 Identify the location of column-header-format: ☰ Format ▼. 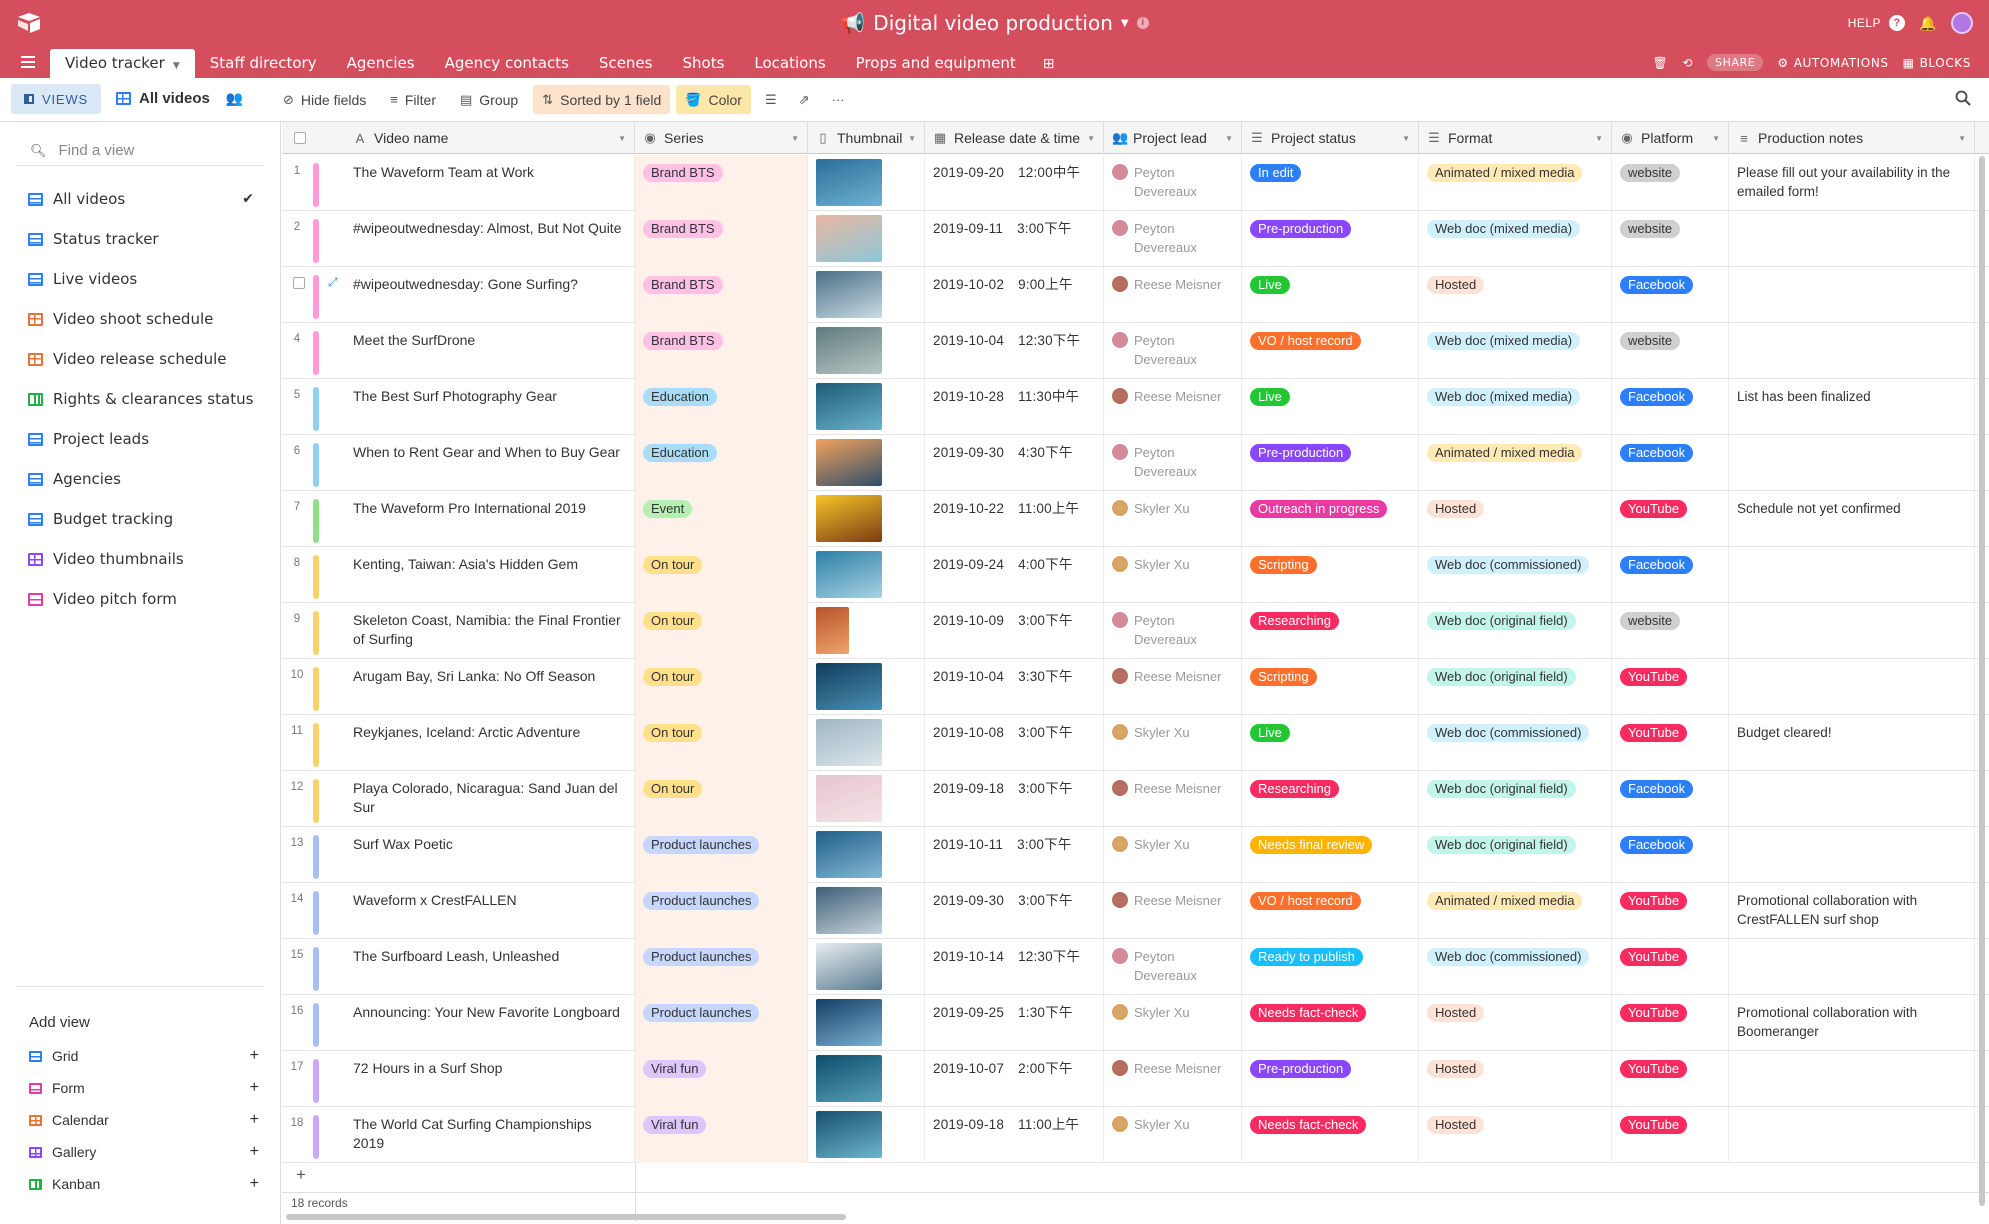
(1515, 138).